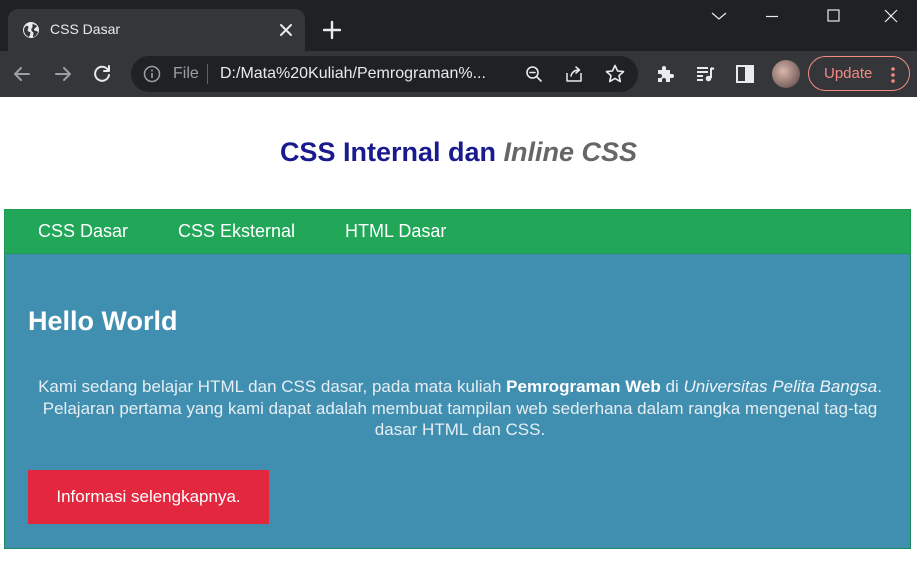 The height and width of the screenshot is (576, 917). I want to click on update-button: Update, so click(859, 73).